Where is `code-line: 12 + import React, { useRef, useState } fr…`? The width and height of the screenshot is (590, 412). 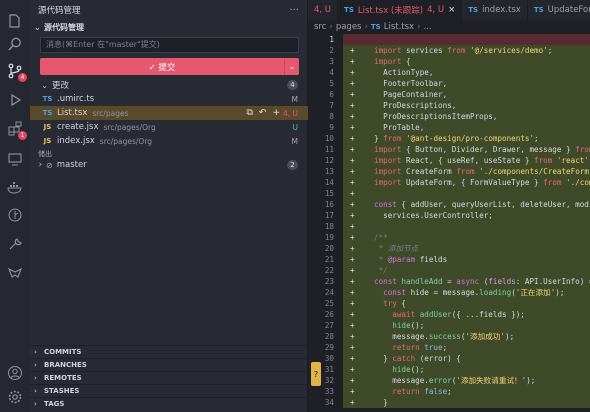 code-line: 12 + import React, { useRef, useState } fr… is located at coordinates (449, 160).